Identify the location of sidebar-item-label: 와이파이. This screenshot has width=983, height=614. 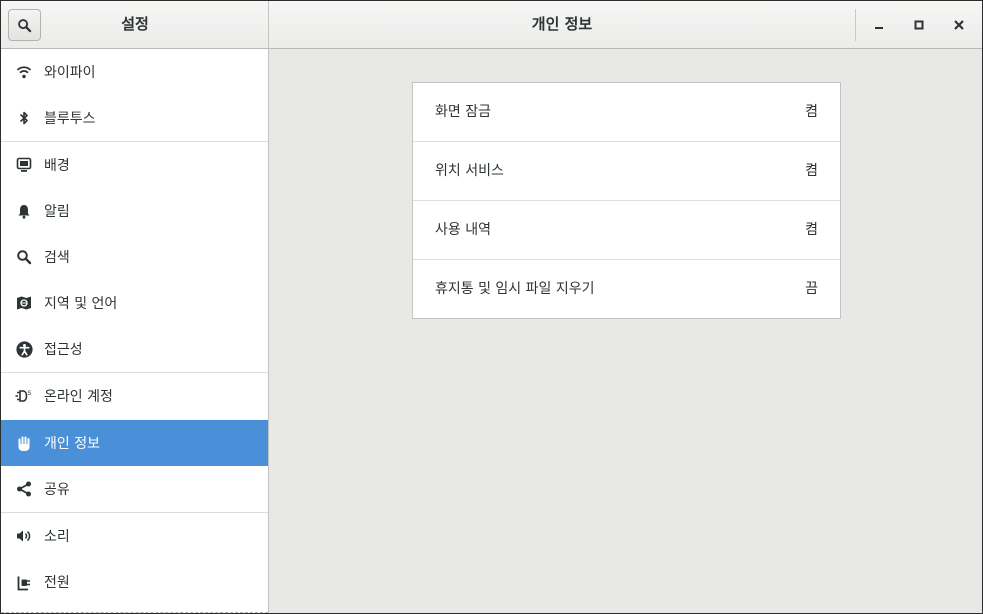
(70, 73).